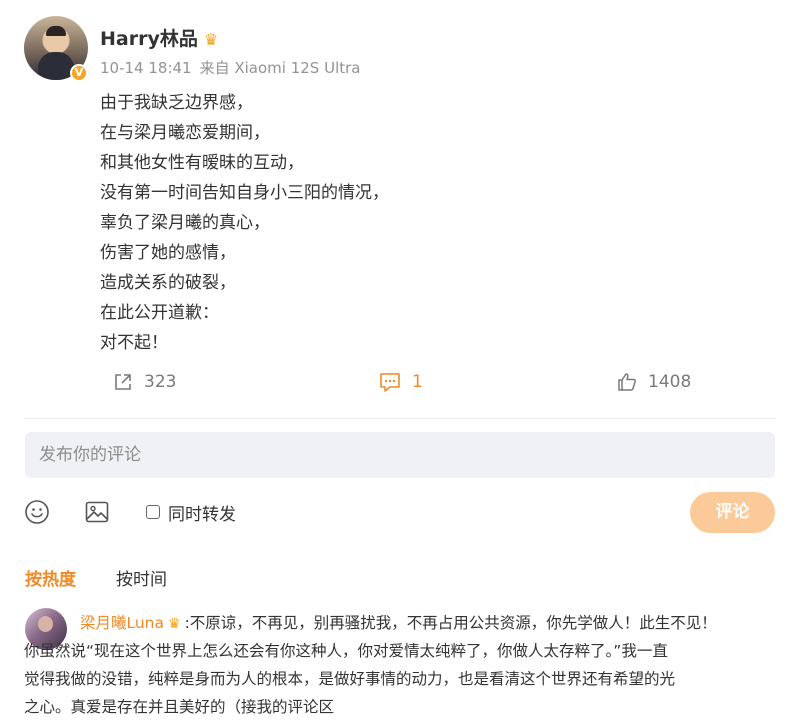  Describe the element at coordinates (400, 455) in the screenshot. I see `comment-input: 发布你的评论` at that location.